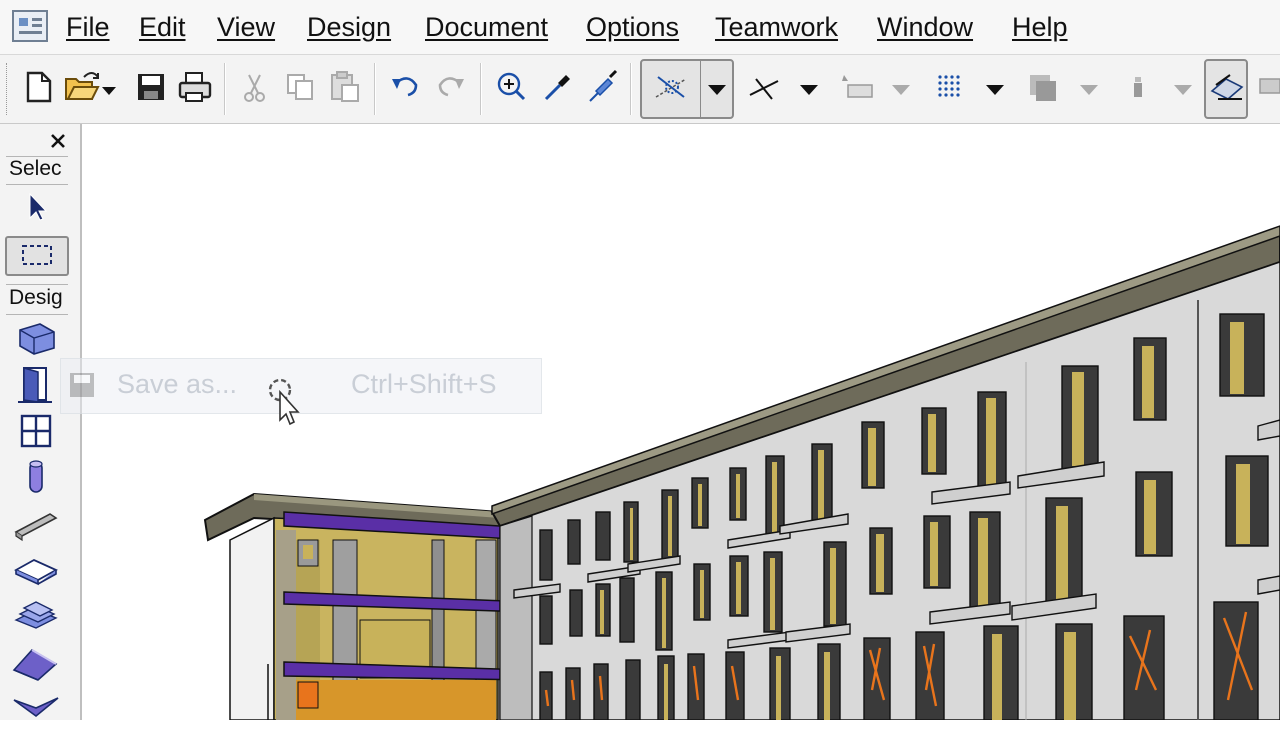 Image resolution: width=1280 pixels, height=733 pixels. I want to click on trace-reference-icon, so click(671, 87).